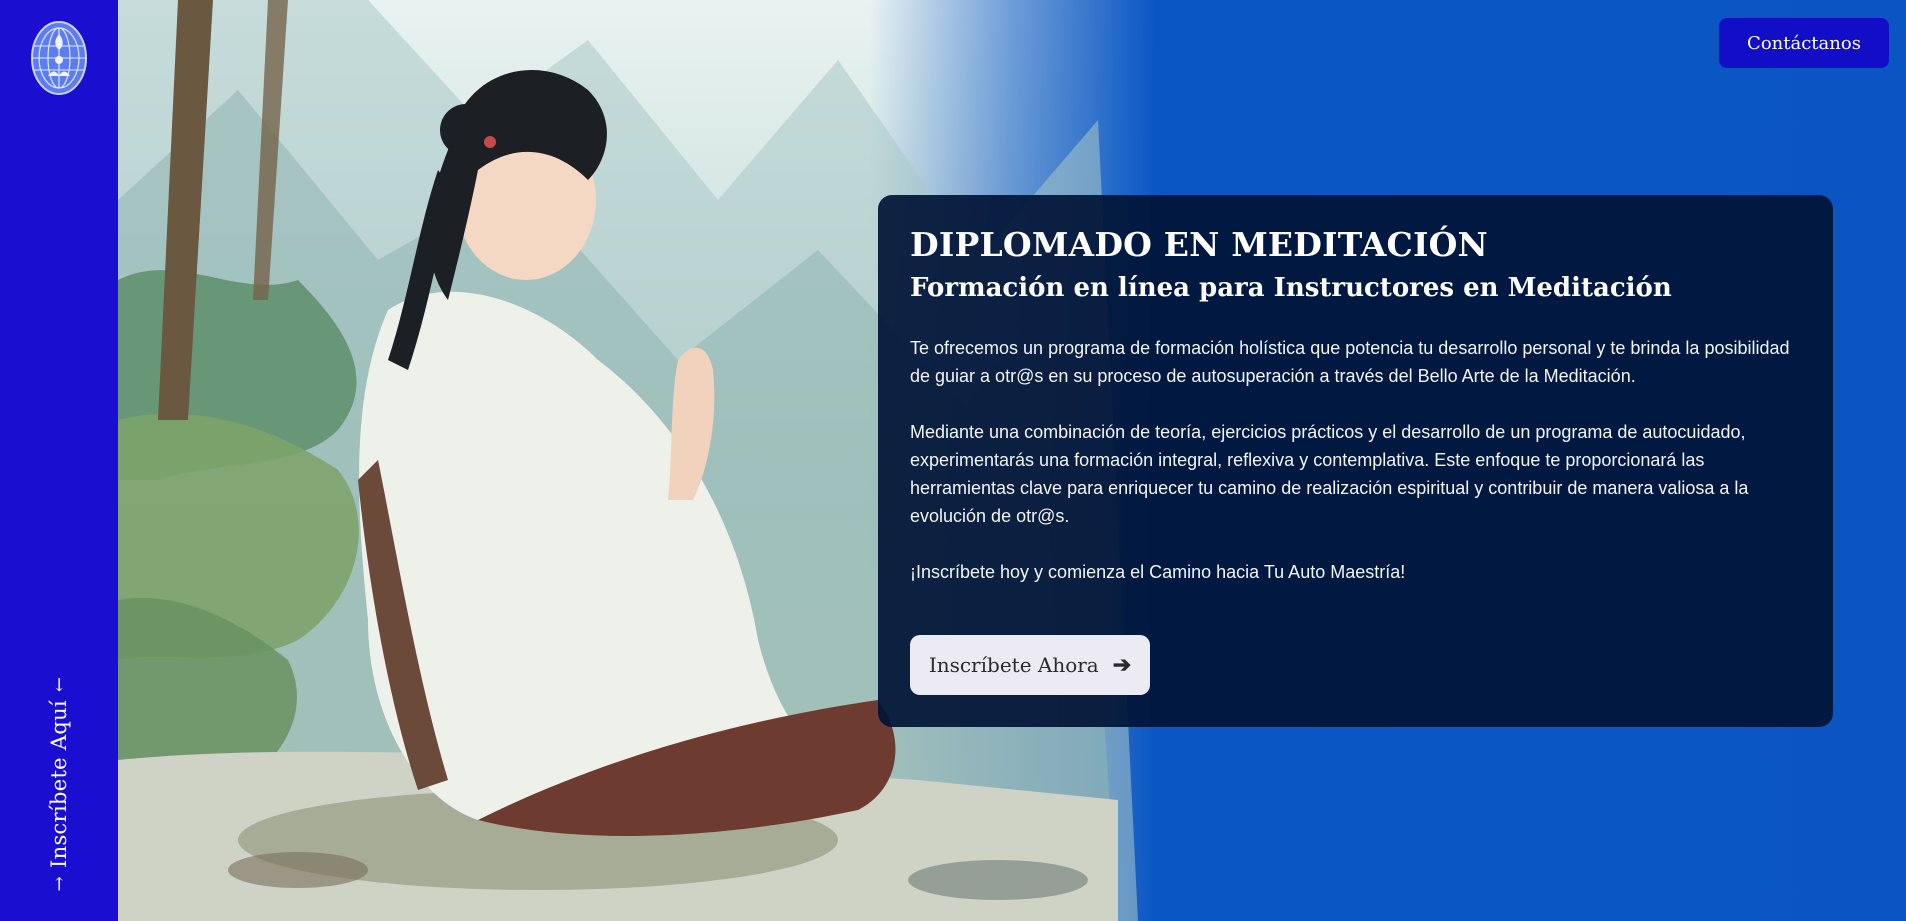 This screenshot has width=1906, height=921. What do you see at coordinates (59, 58) in the screenshot?
I see `lotus-globe-icon` at bounding box center [59, 58].